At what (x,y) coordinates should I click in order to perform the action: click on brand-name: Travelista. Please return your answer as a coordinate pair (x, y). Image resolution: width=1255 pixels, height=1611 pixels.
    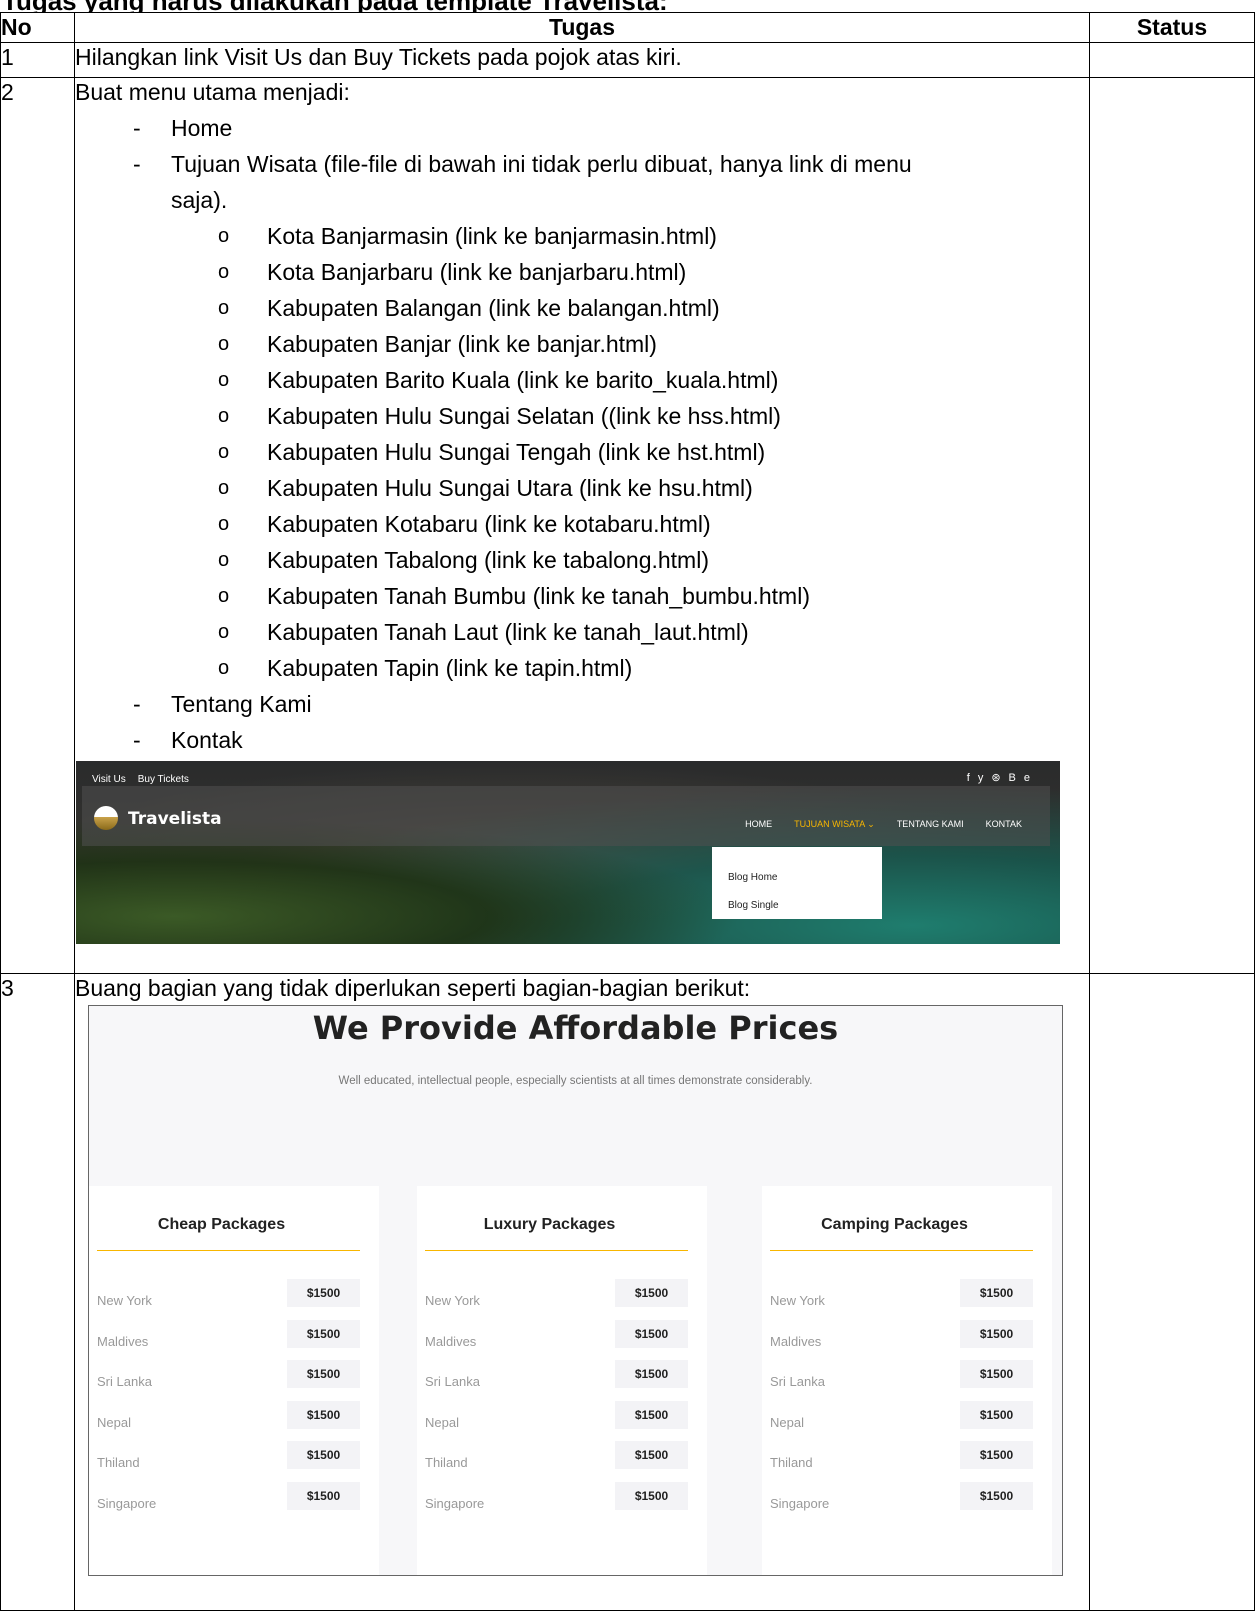
    Looking at the image, I should click on (175, 819).